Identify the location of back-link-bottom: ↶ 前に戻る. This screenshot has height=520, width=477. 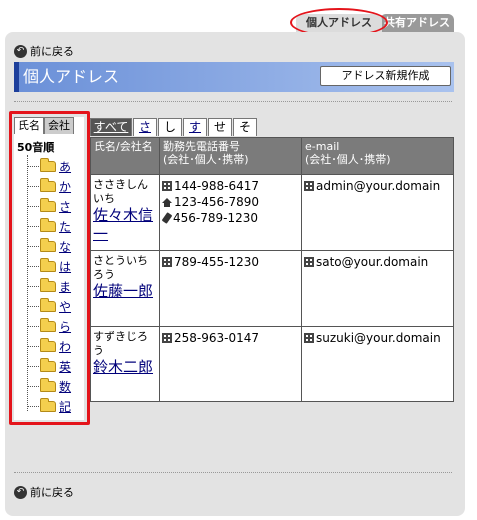
(44, 492).